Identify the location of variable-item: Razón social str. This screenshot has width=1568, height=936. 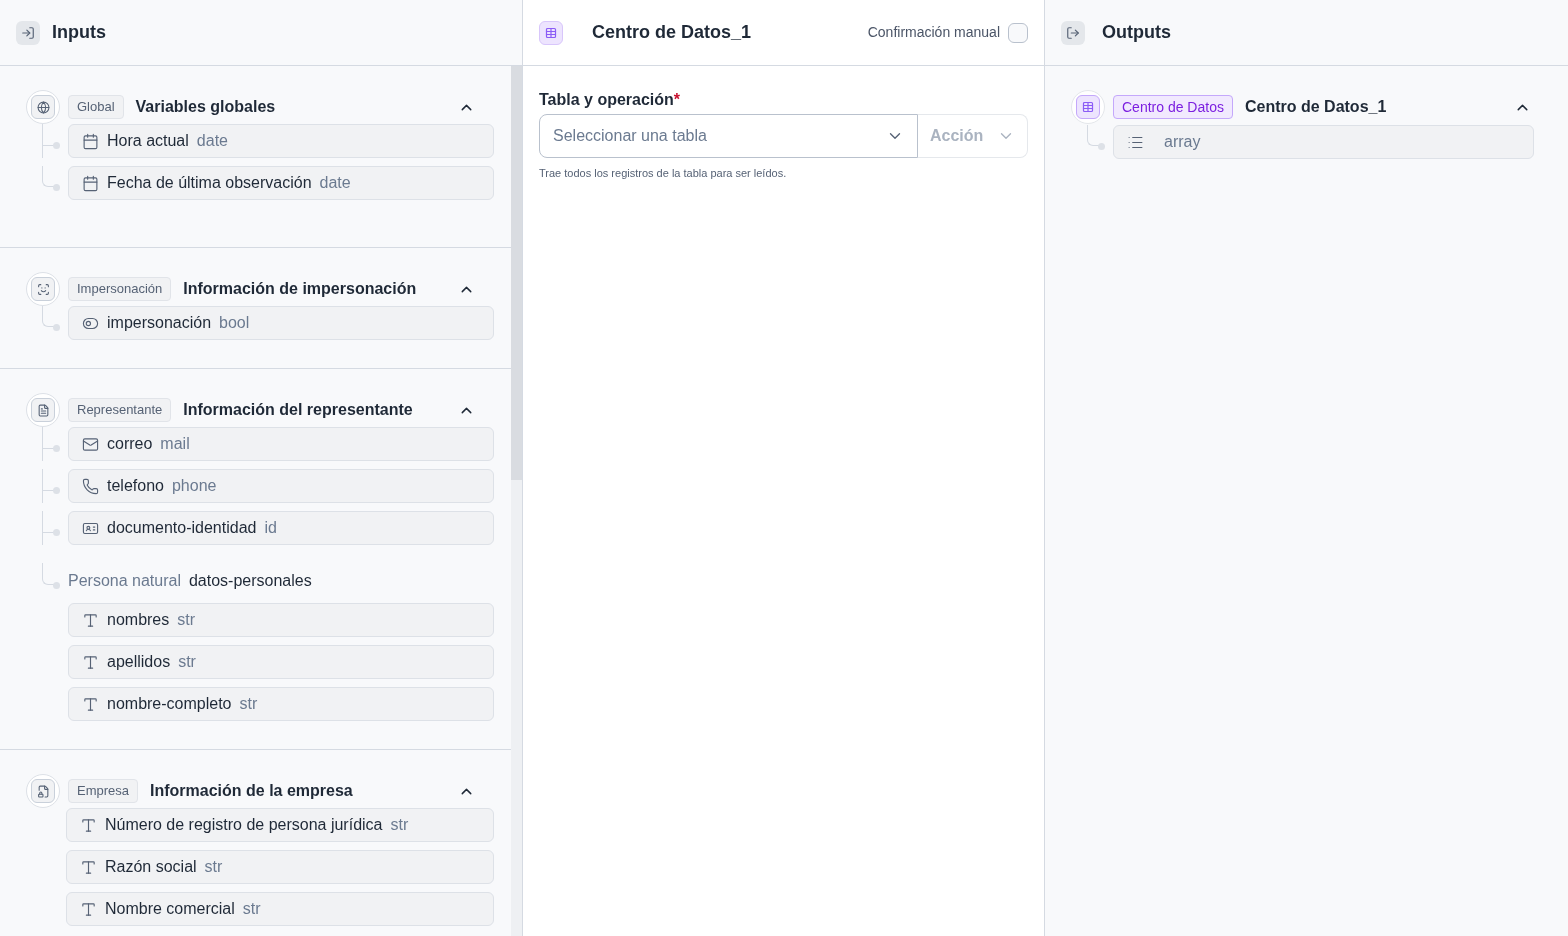
(280, 867).